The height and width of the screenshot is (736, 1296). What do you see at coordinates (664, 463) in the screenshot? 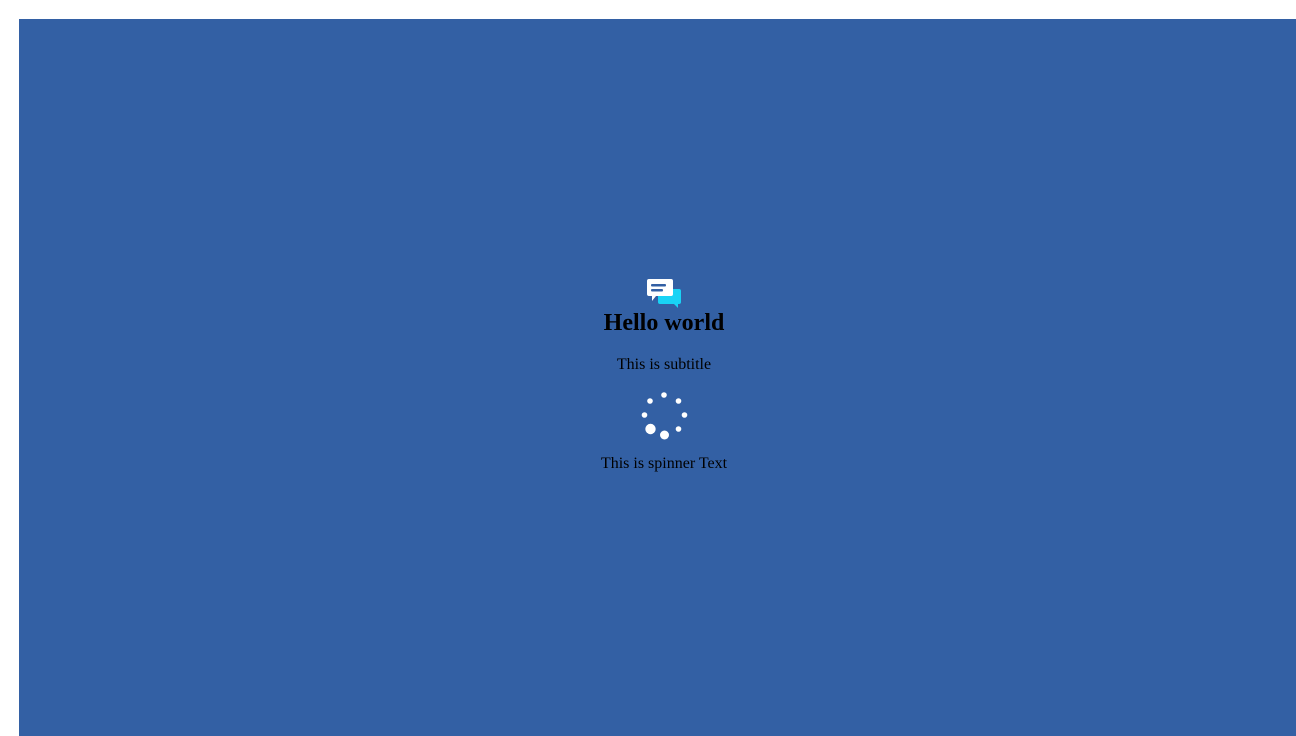
I see `spinner-text: This is spinner Text` at bounding box center [664, 463].